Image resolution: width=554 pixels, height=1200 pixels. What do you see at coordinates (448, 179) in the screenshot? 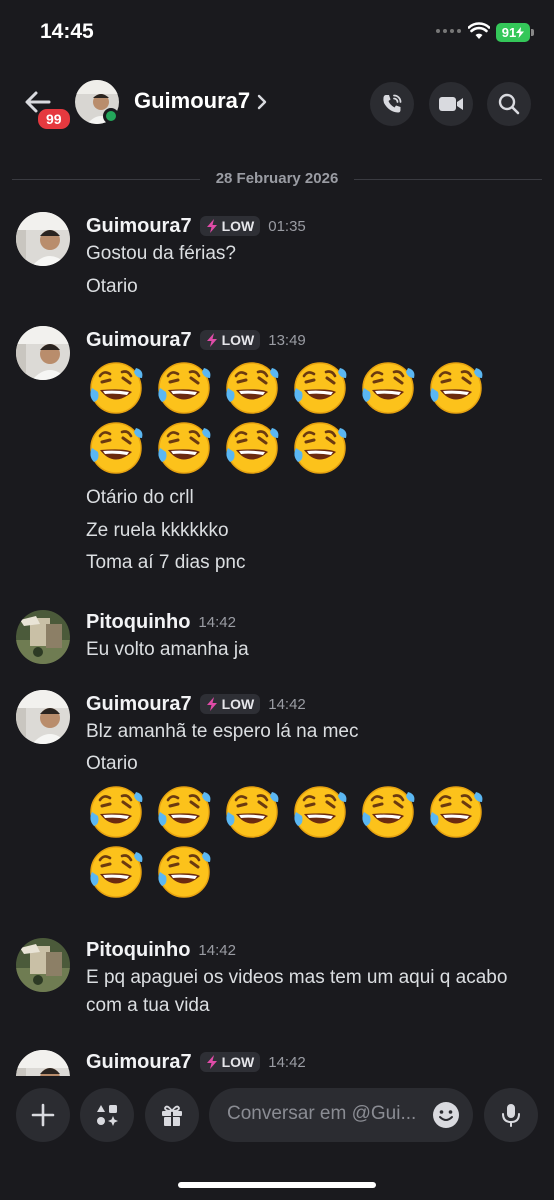
I see `divider-line-right` at bounding box center [448, 179].